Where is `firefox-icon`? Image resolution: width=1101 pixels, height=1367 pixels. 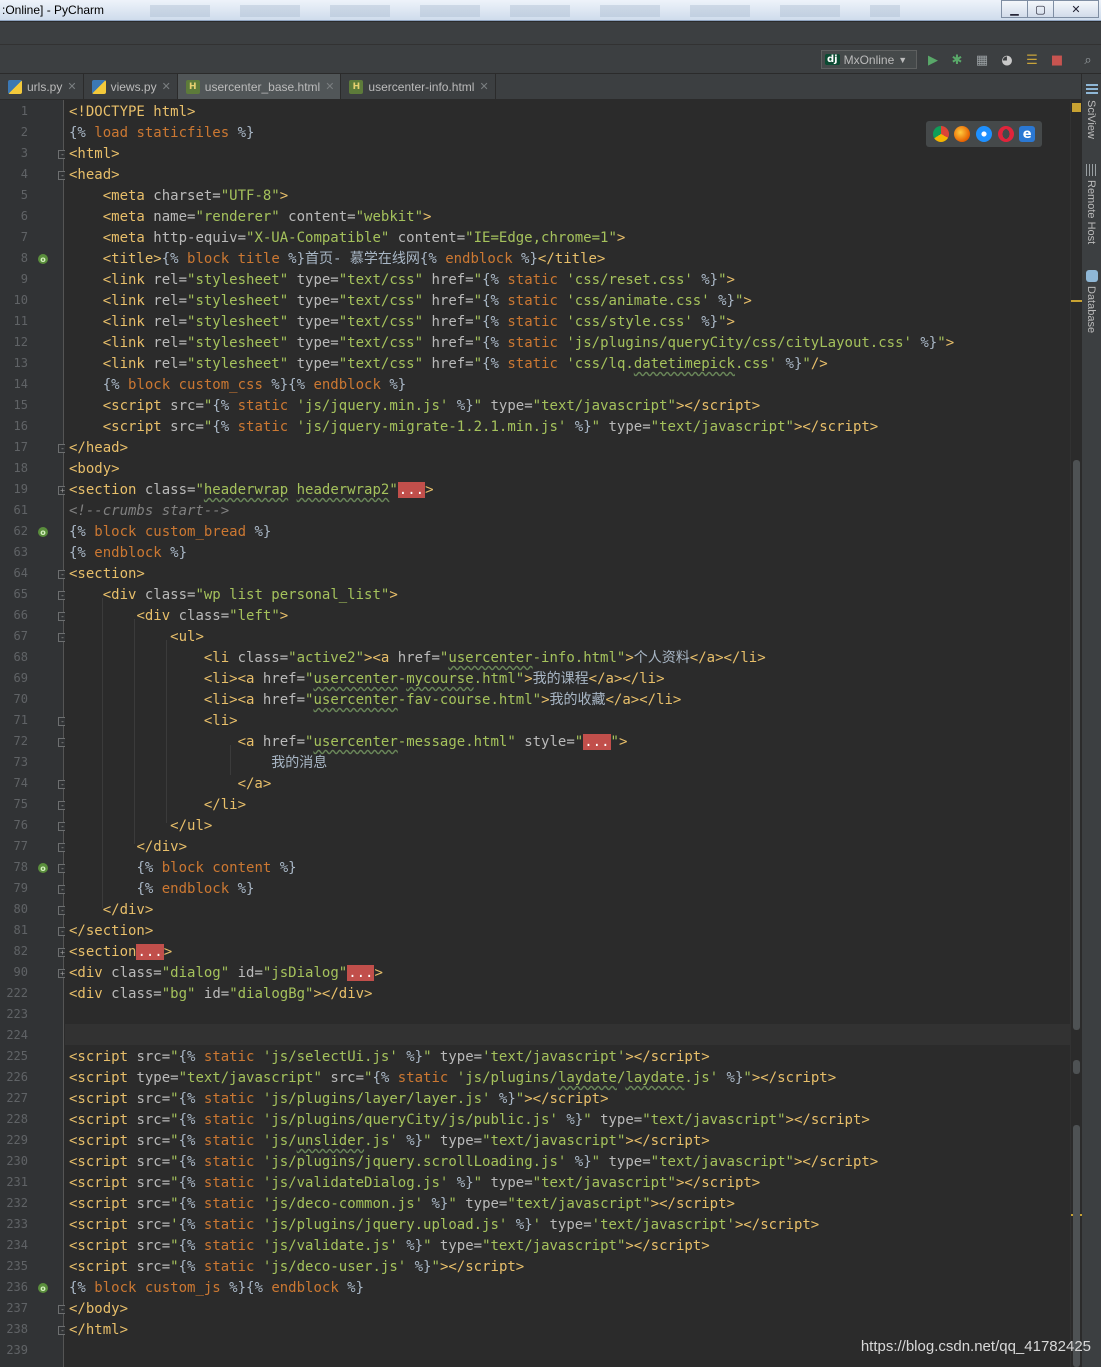 firefox-icon is located at coordinates (962, 134).